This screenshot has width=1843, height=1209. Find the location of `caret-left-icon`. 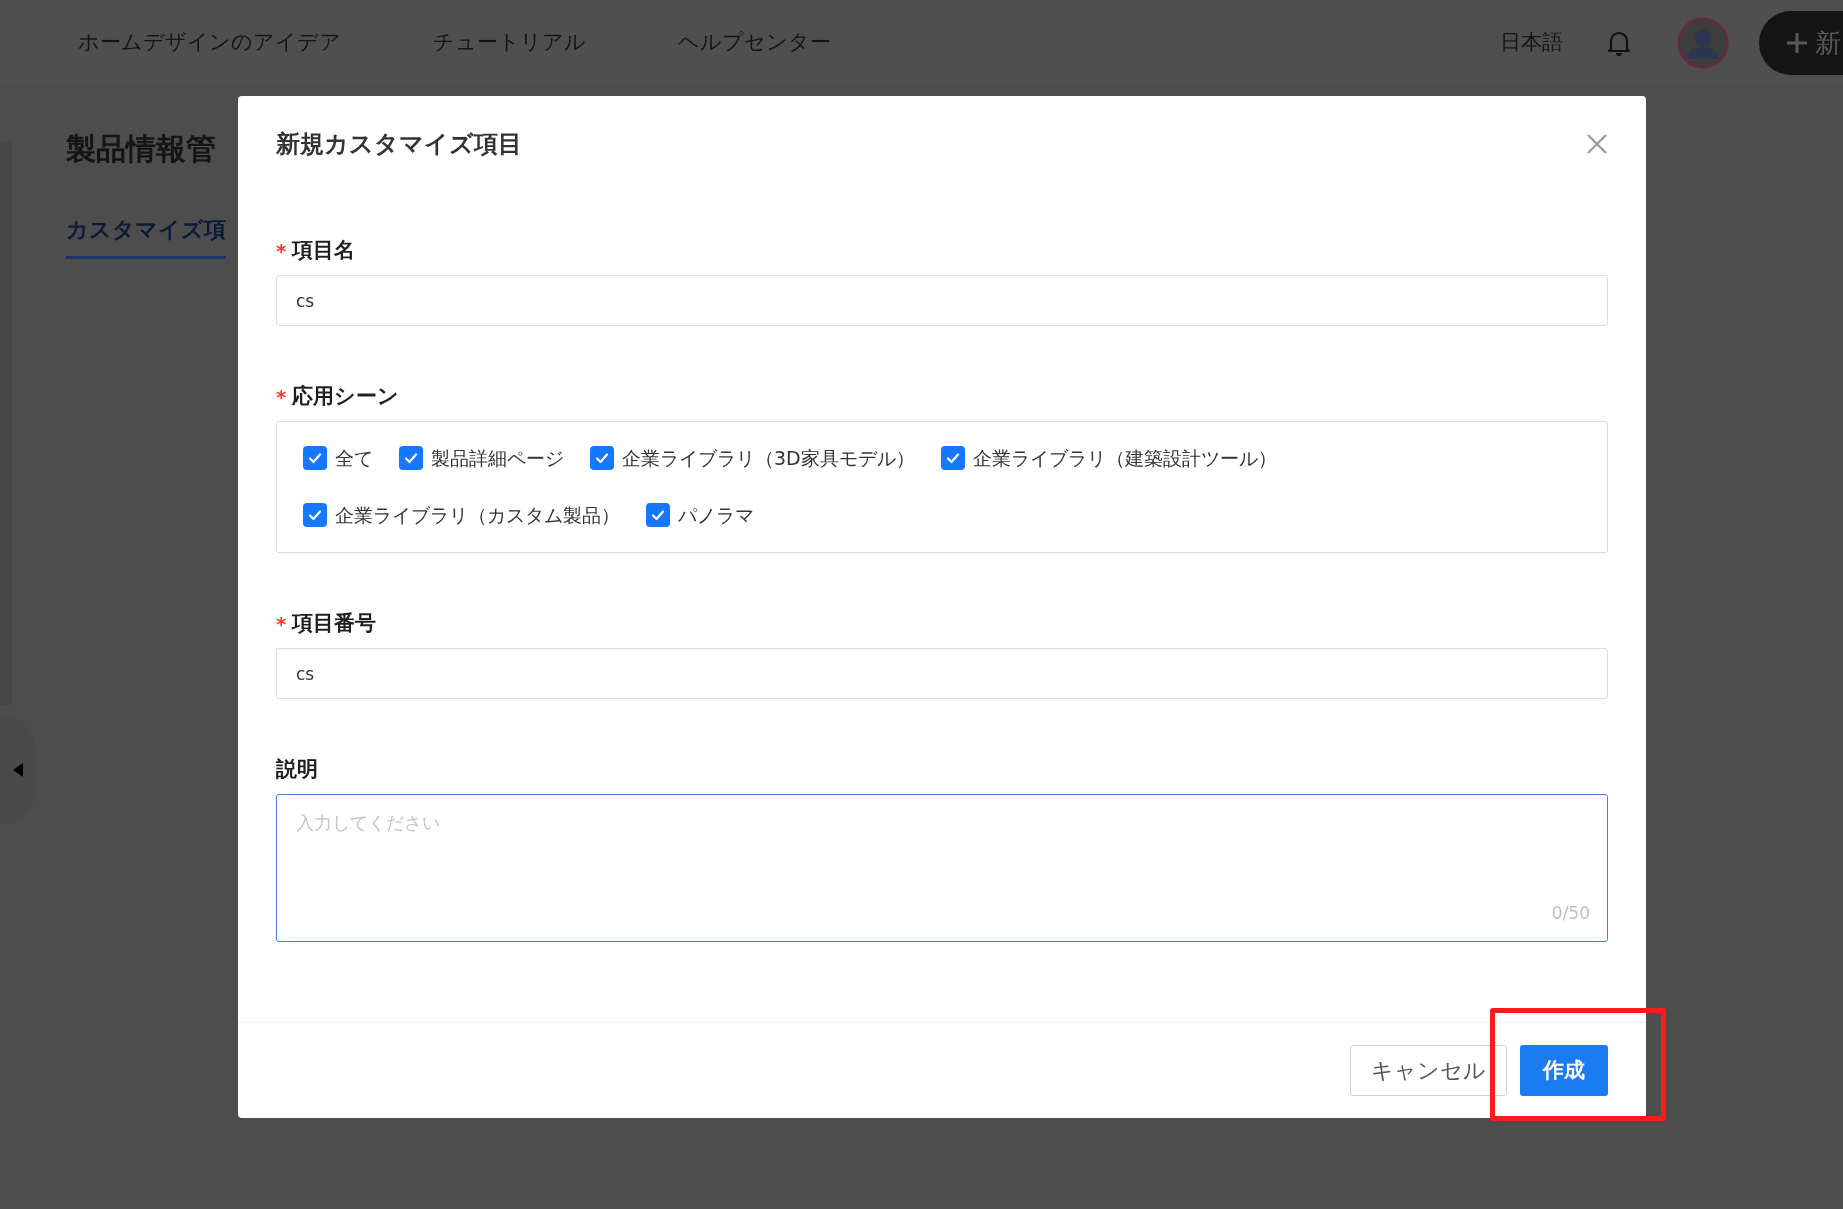

caret-left-icon is located at coordinates (18, 770).